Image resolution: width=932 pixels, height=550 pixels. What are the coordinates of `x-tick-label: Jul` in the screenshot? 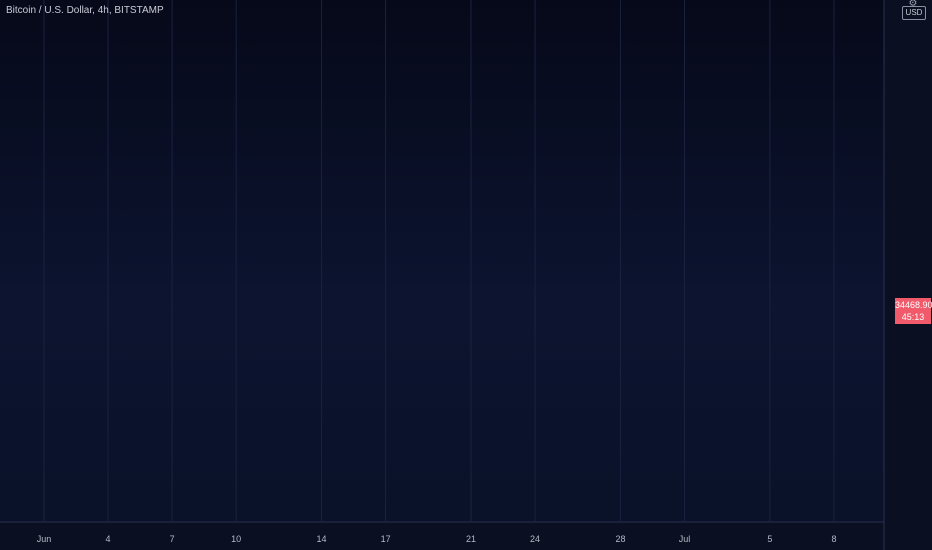 It's located at (685, 539).